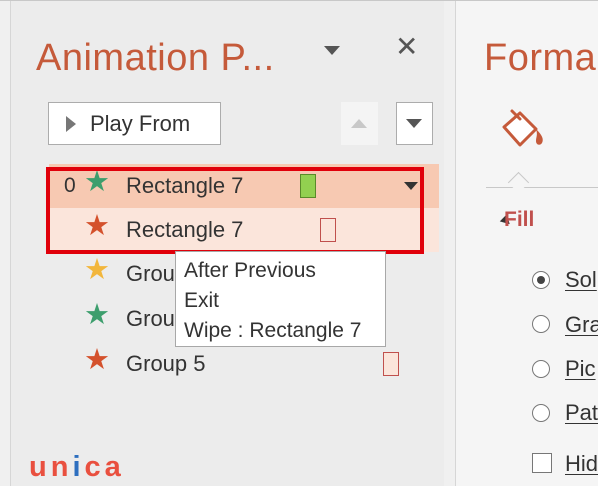 Image resolution: width=598 pixels, height=486 pixels. Describe the element at coordinates (522, 131) in the screenshot. I see `paint-bucket-icon` at that location.